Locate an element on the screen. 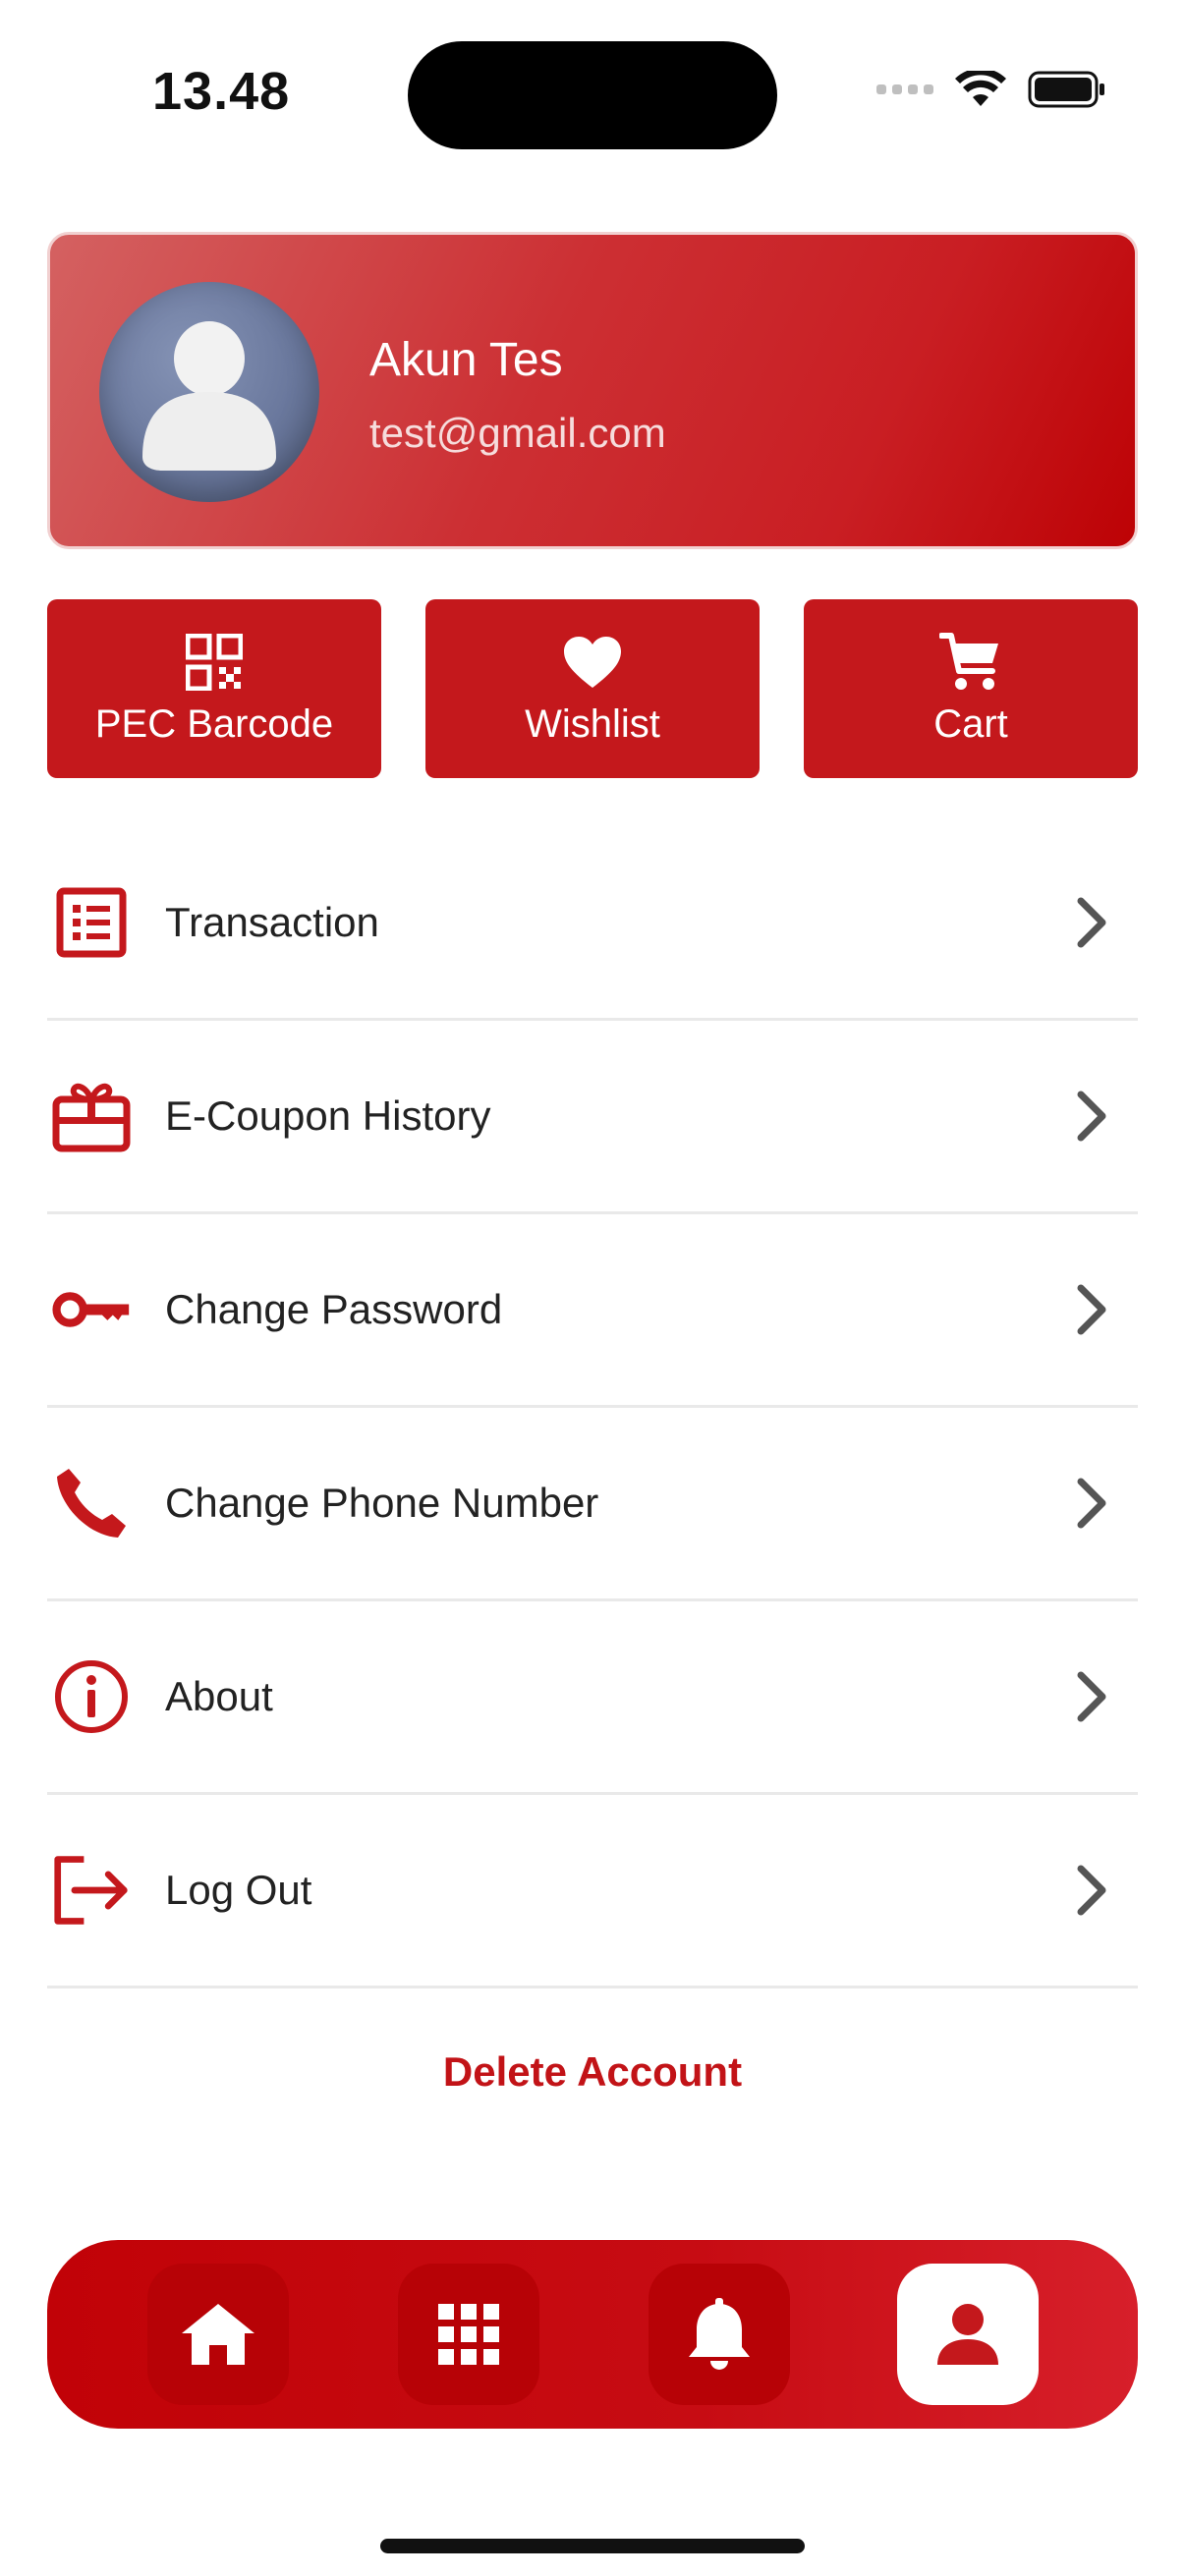  nav-profile-button is located at coordinates (968, 2334).